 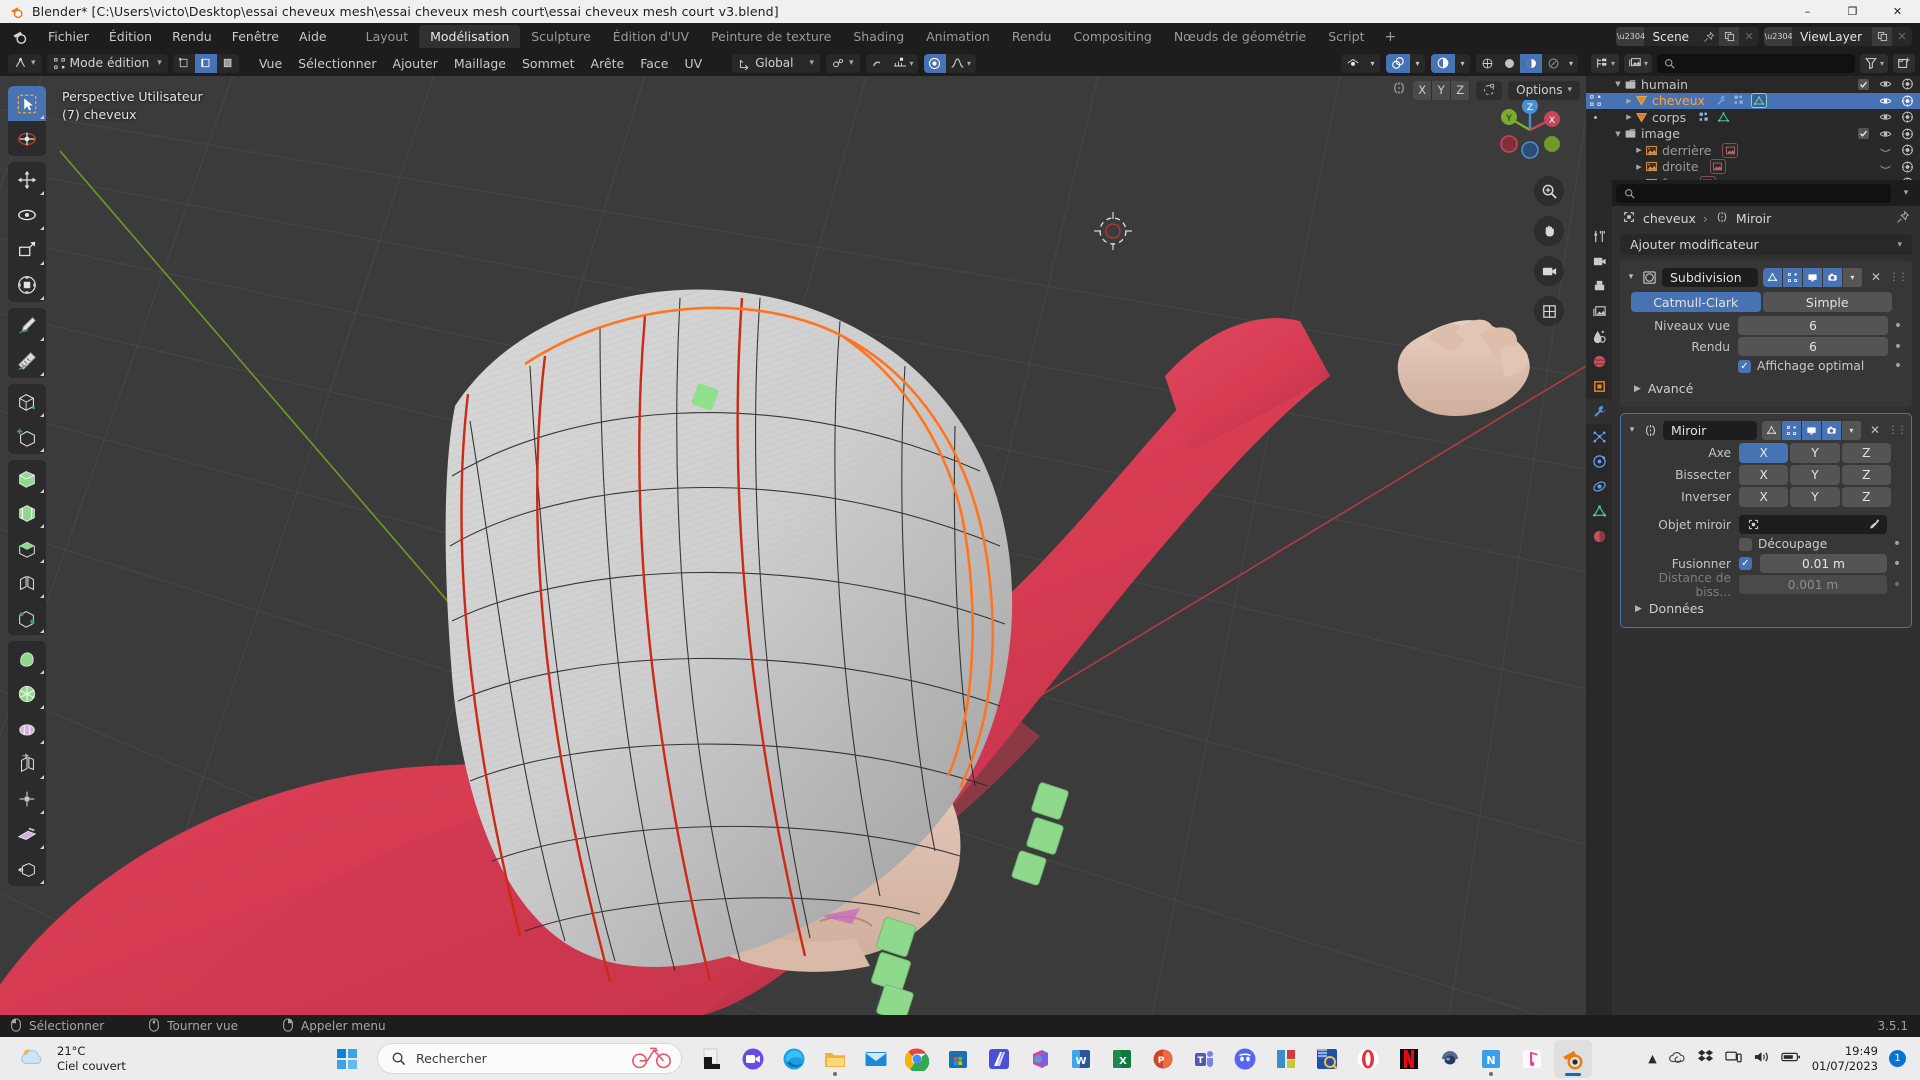 I want to click on lightshot-icon, so click(x=712, y=1059).